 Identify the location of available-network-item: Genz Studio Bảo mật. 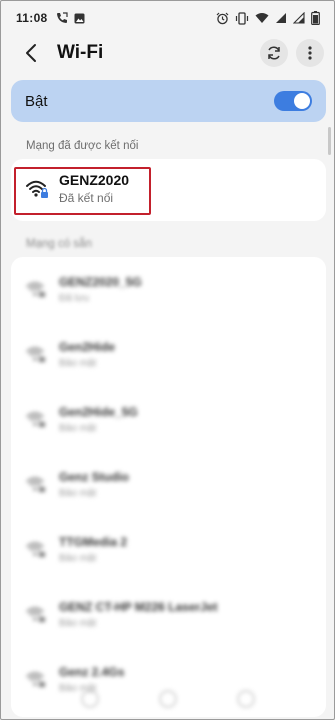
(168, 484).